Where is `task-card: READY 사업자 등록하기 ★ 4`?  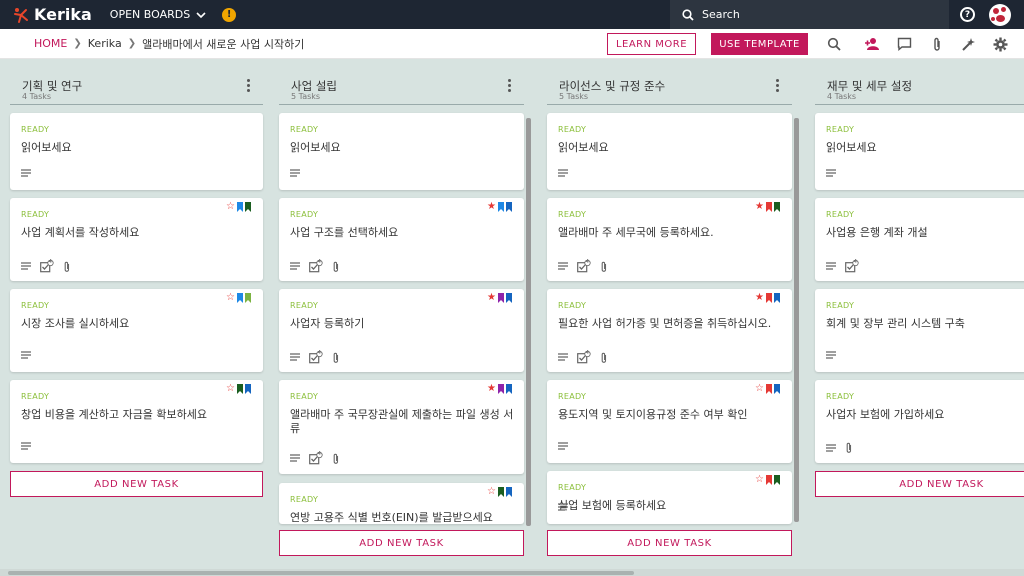
task-card: READY 사업자 등록하기 ★ 4 is located at coordinates (401, 330).